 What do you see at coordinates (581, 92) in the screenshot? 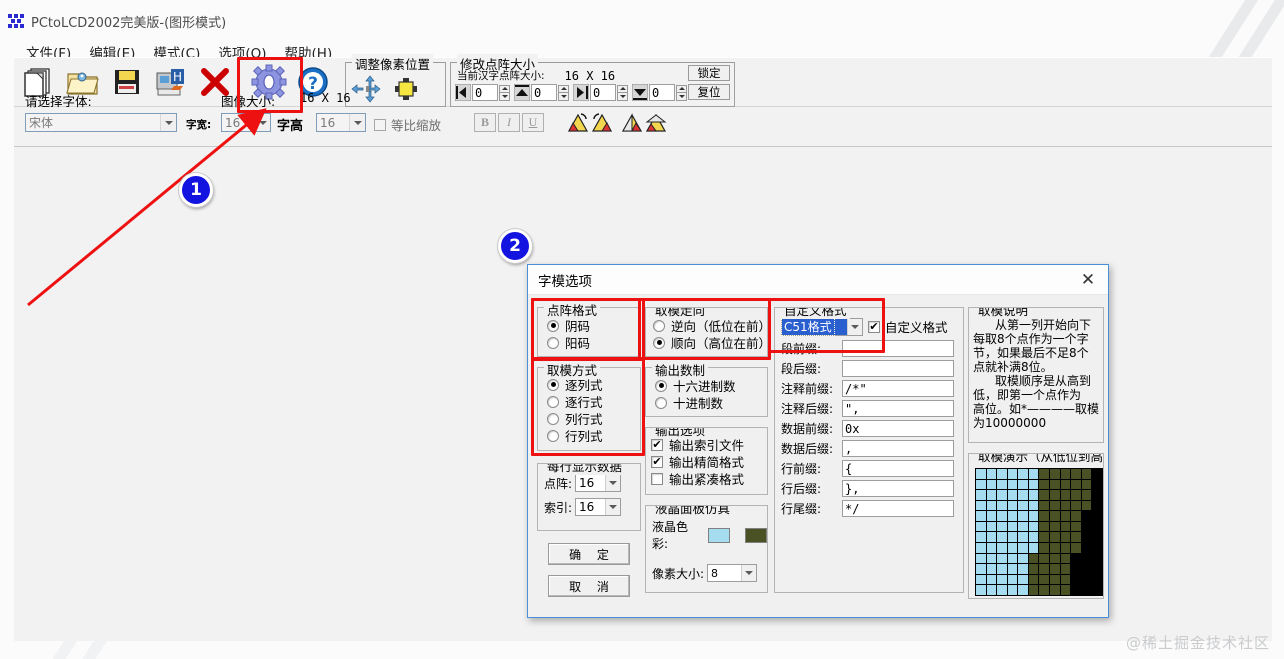
I see `shrink-right-icon` at bounding box center [581, 92].